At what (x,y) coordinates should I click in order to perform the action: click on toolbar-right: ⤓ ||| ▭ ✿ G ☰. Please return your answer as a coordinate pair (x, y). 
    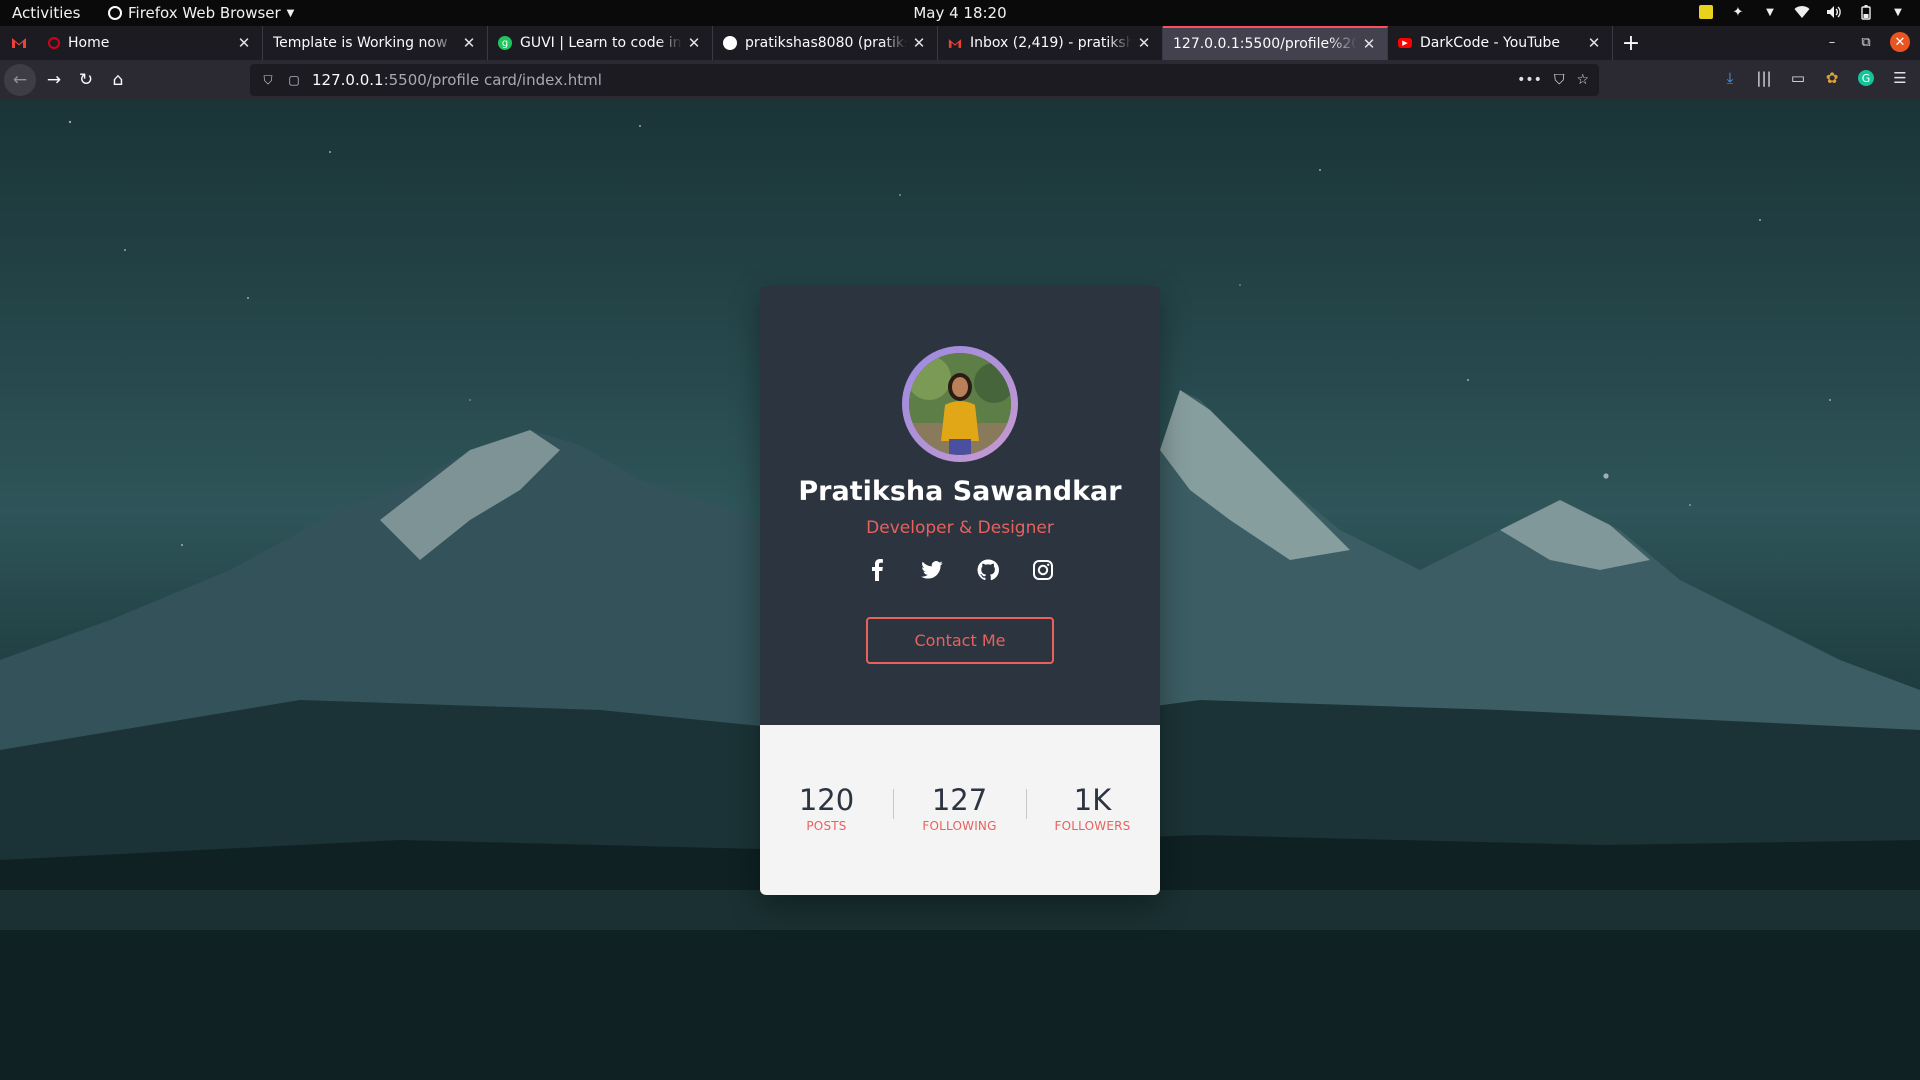
    Looking at the image, I should click on (1815, 78).